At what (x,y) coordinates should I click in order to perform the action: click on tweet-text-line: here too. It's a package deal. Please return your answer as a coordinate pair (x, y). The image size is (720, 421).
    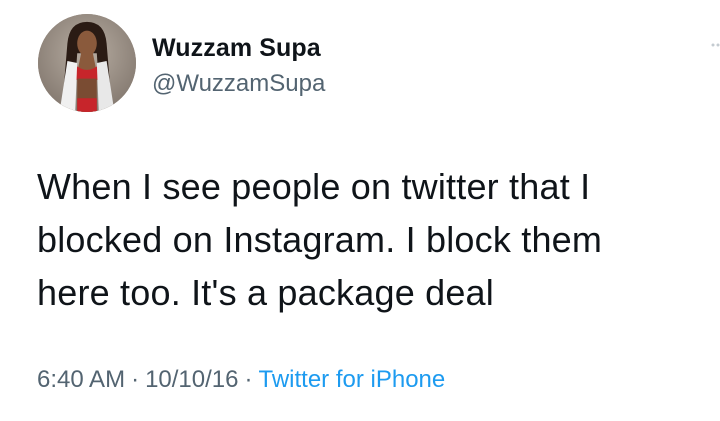
    Looking at the image, I should click on (265, 292).